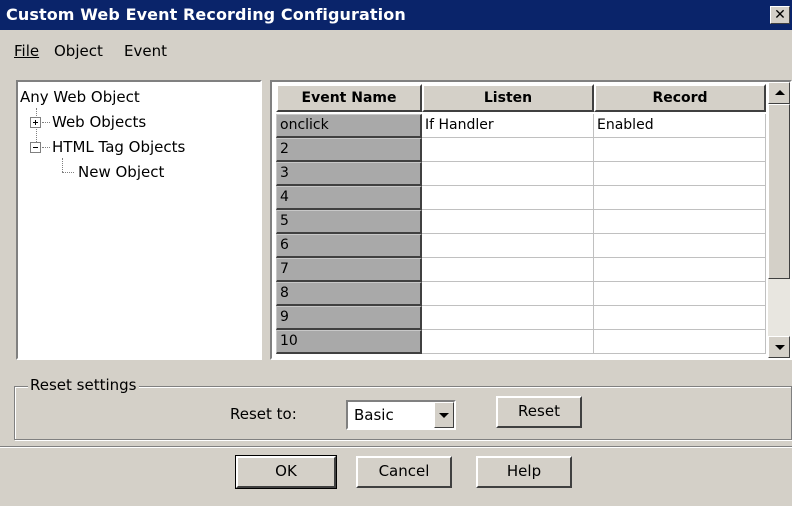 This screenshot has width=792, height=506. Describe the element at coordinates (349, 222) in the screenshot. I see `row-event-name: 5` at that location.